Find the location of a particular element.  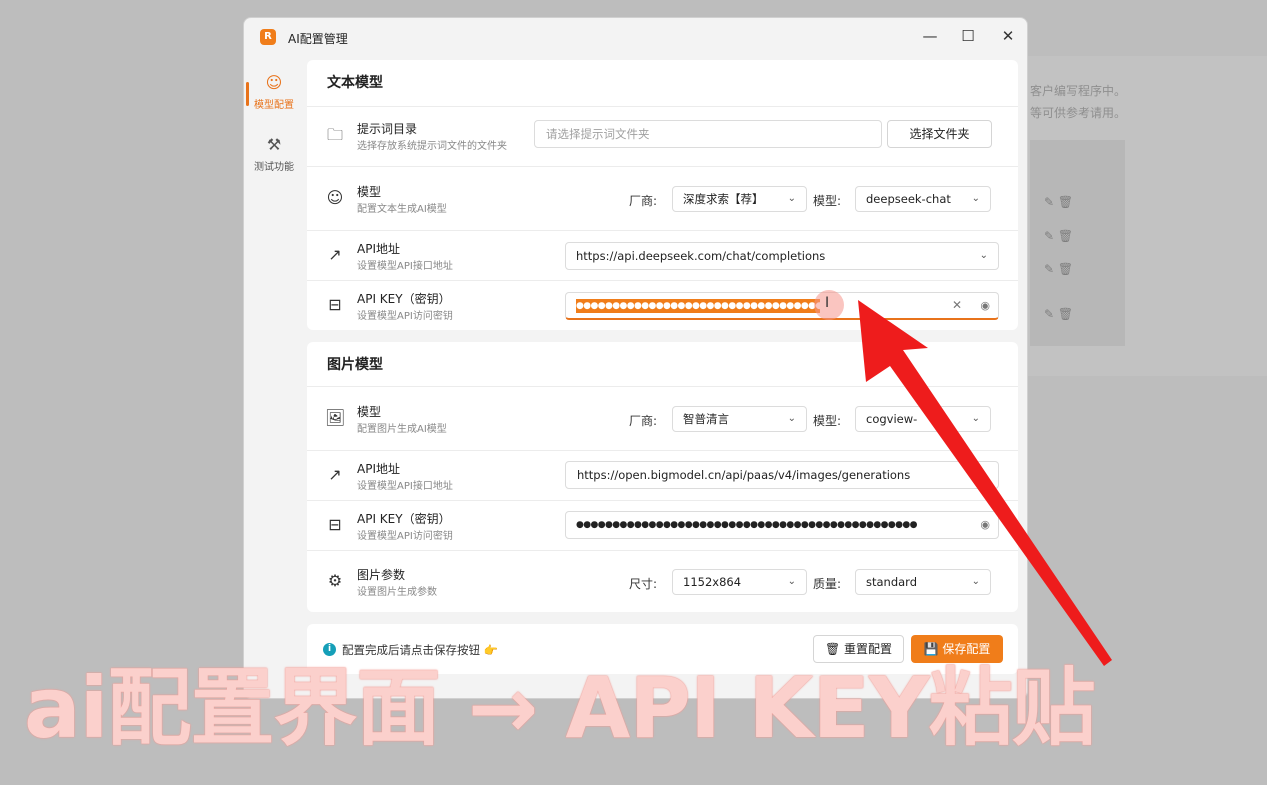

video-caption: ai配置界面 → API KEY粘贴 is located at coordinates (560, 708).